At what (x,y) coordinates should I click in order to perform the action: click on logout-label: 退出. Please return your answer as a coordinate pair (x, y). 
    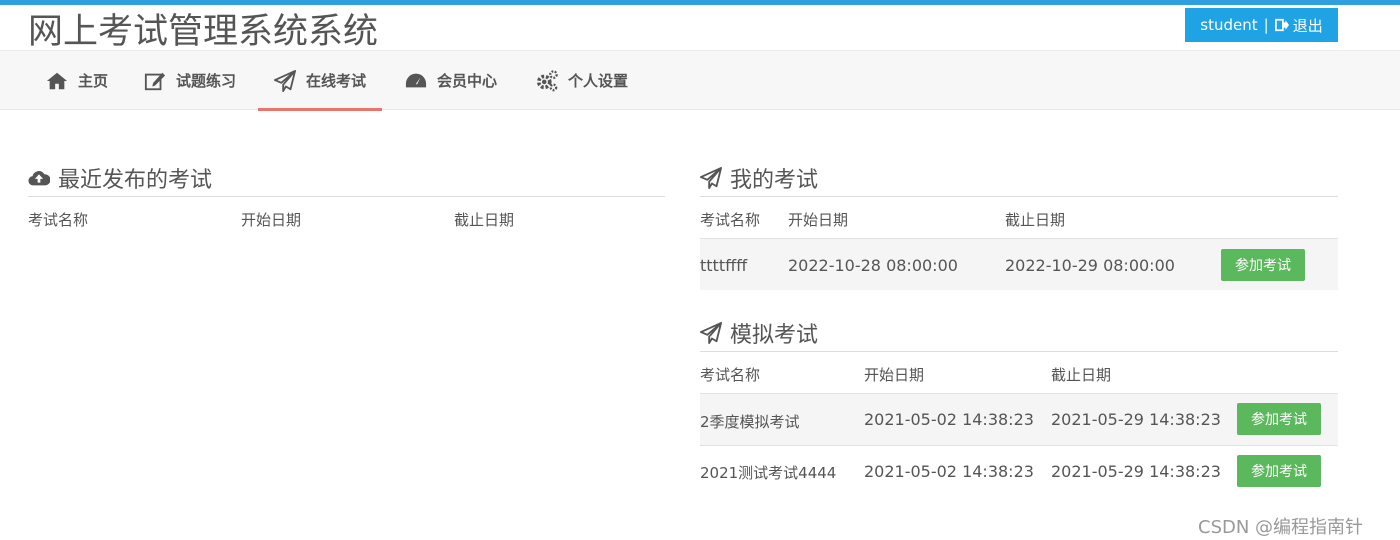
    Looking at the image, I should click on (1307, 25).